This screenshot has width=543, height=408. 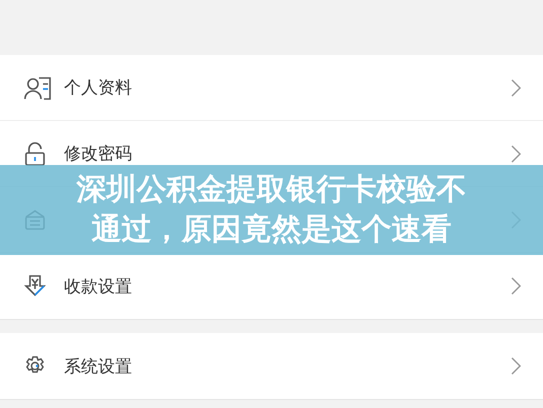 What do you see at coordinates (98, 154) in the screenshot?
I see `row-label: 修改密码` at bounding box center [98, 154].